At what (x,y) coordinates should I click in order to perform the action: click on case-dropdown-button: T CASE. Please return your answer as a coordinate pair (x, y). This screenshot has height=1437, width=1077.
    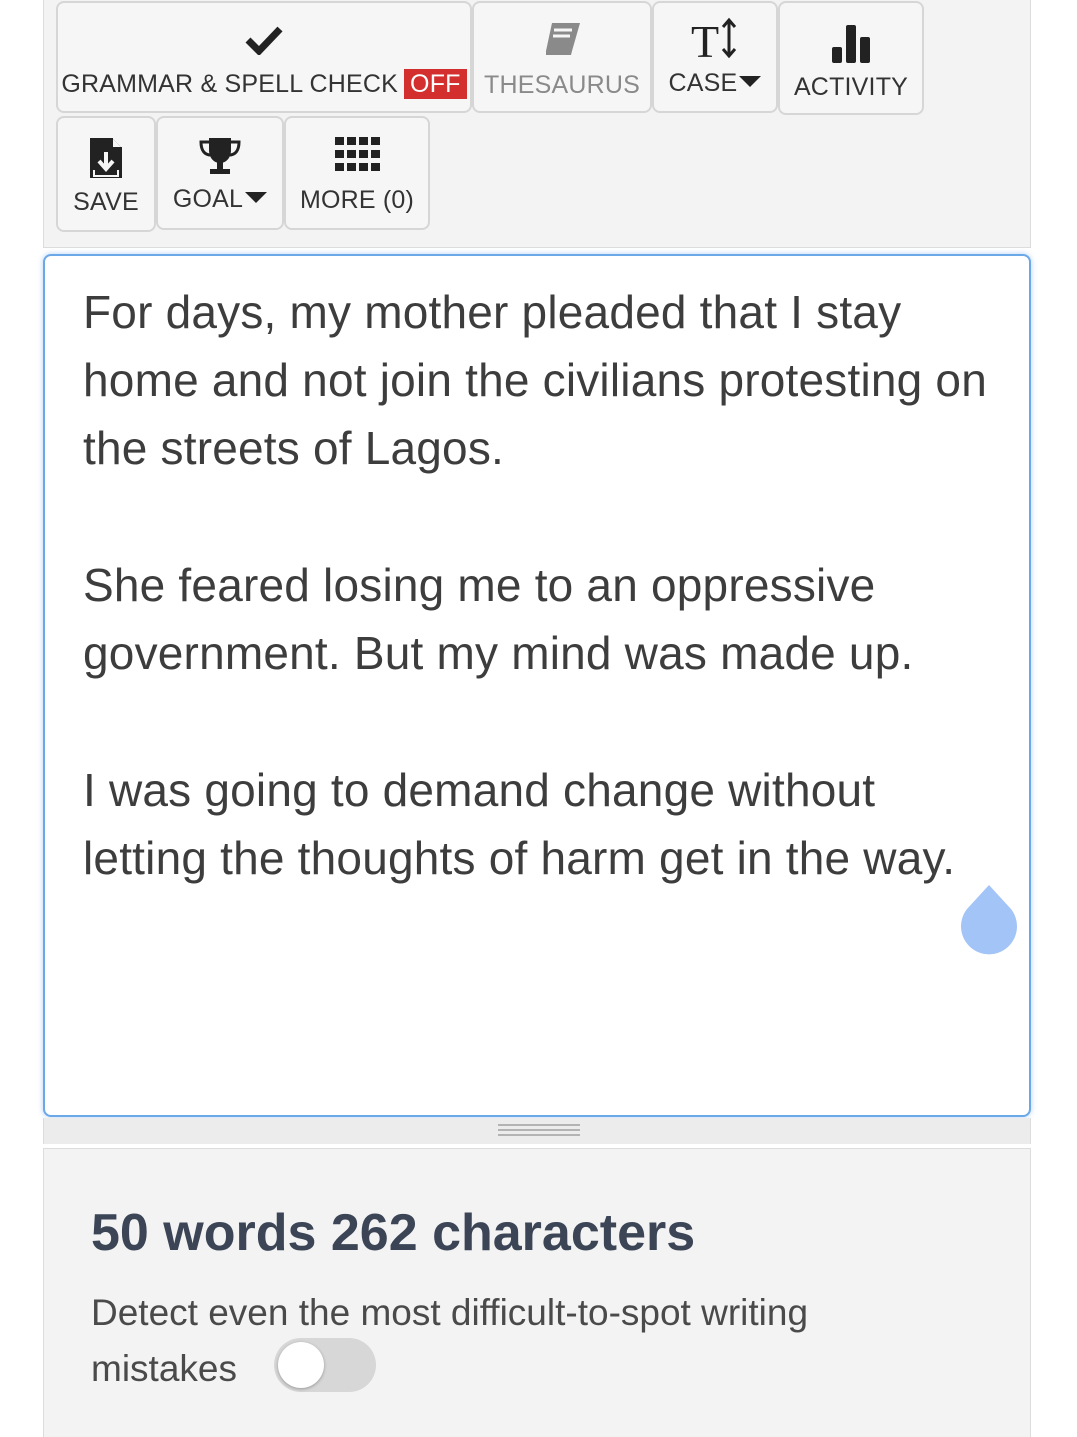
    Looking at the image, I should click on (715, 57).